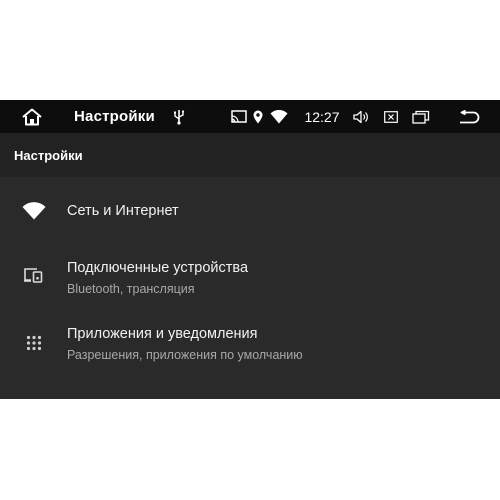 The width and height of the screenshot is (500, 500). I want to click on windows-icon, so click(421, 116).